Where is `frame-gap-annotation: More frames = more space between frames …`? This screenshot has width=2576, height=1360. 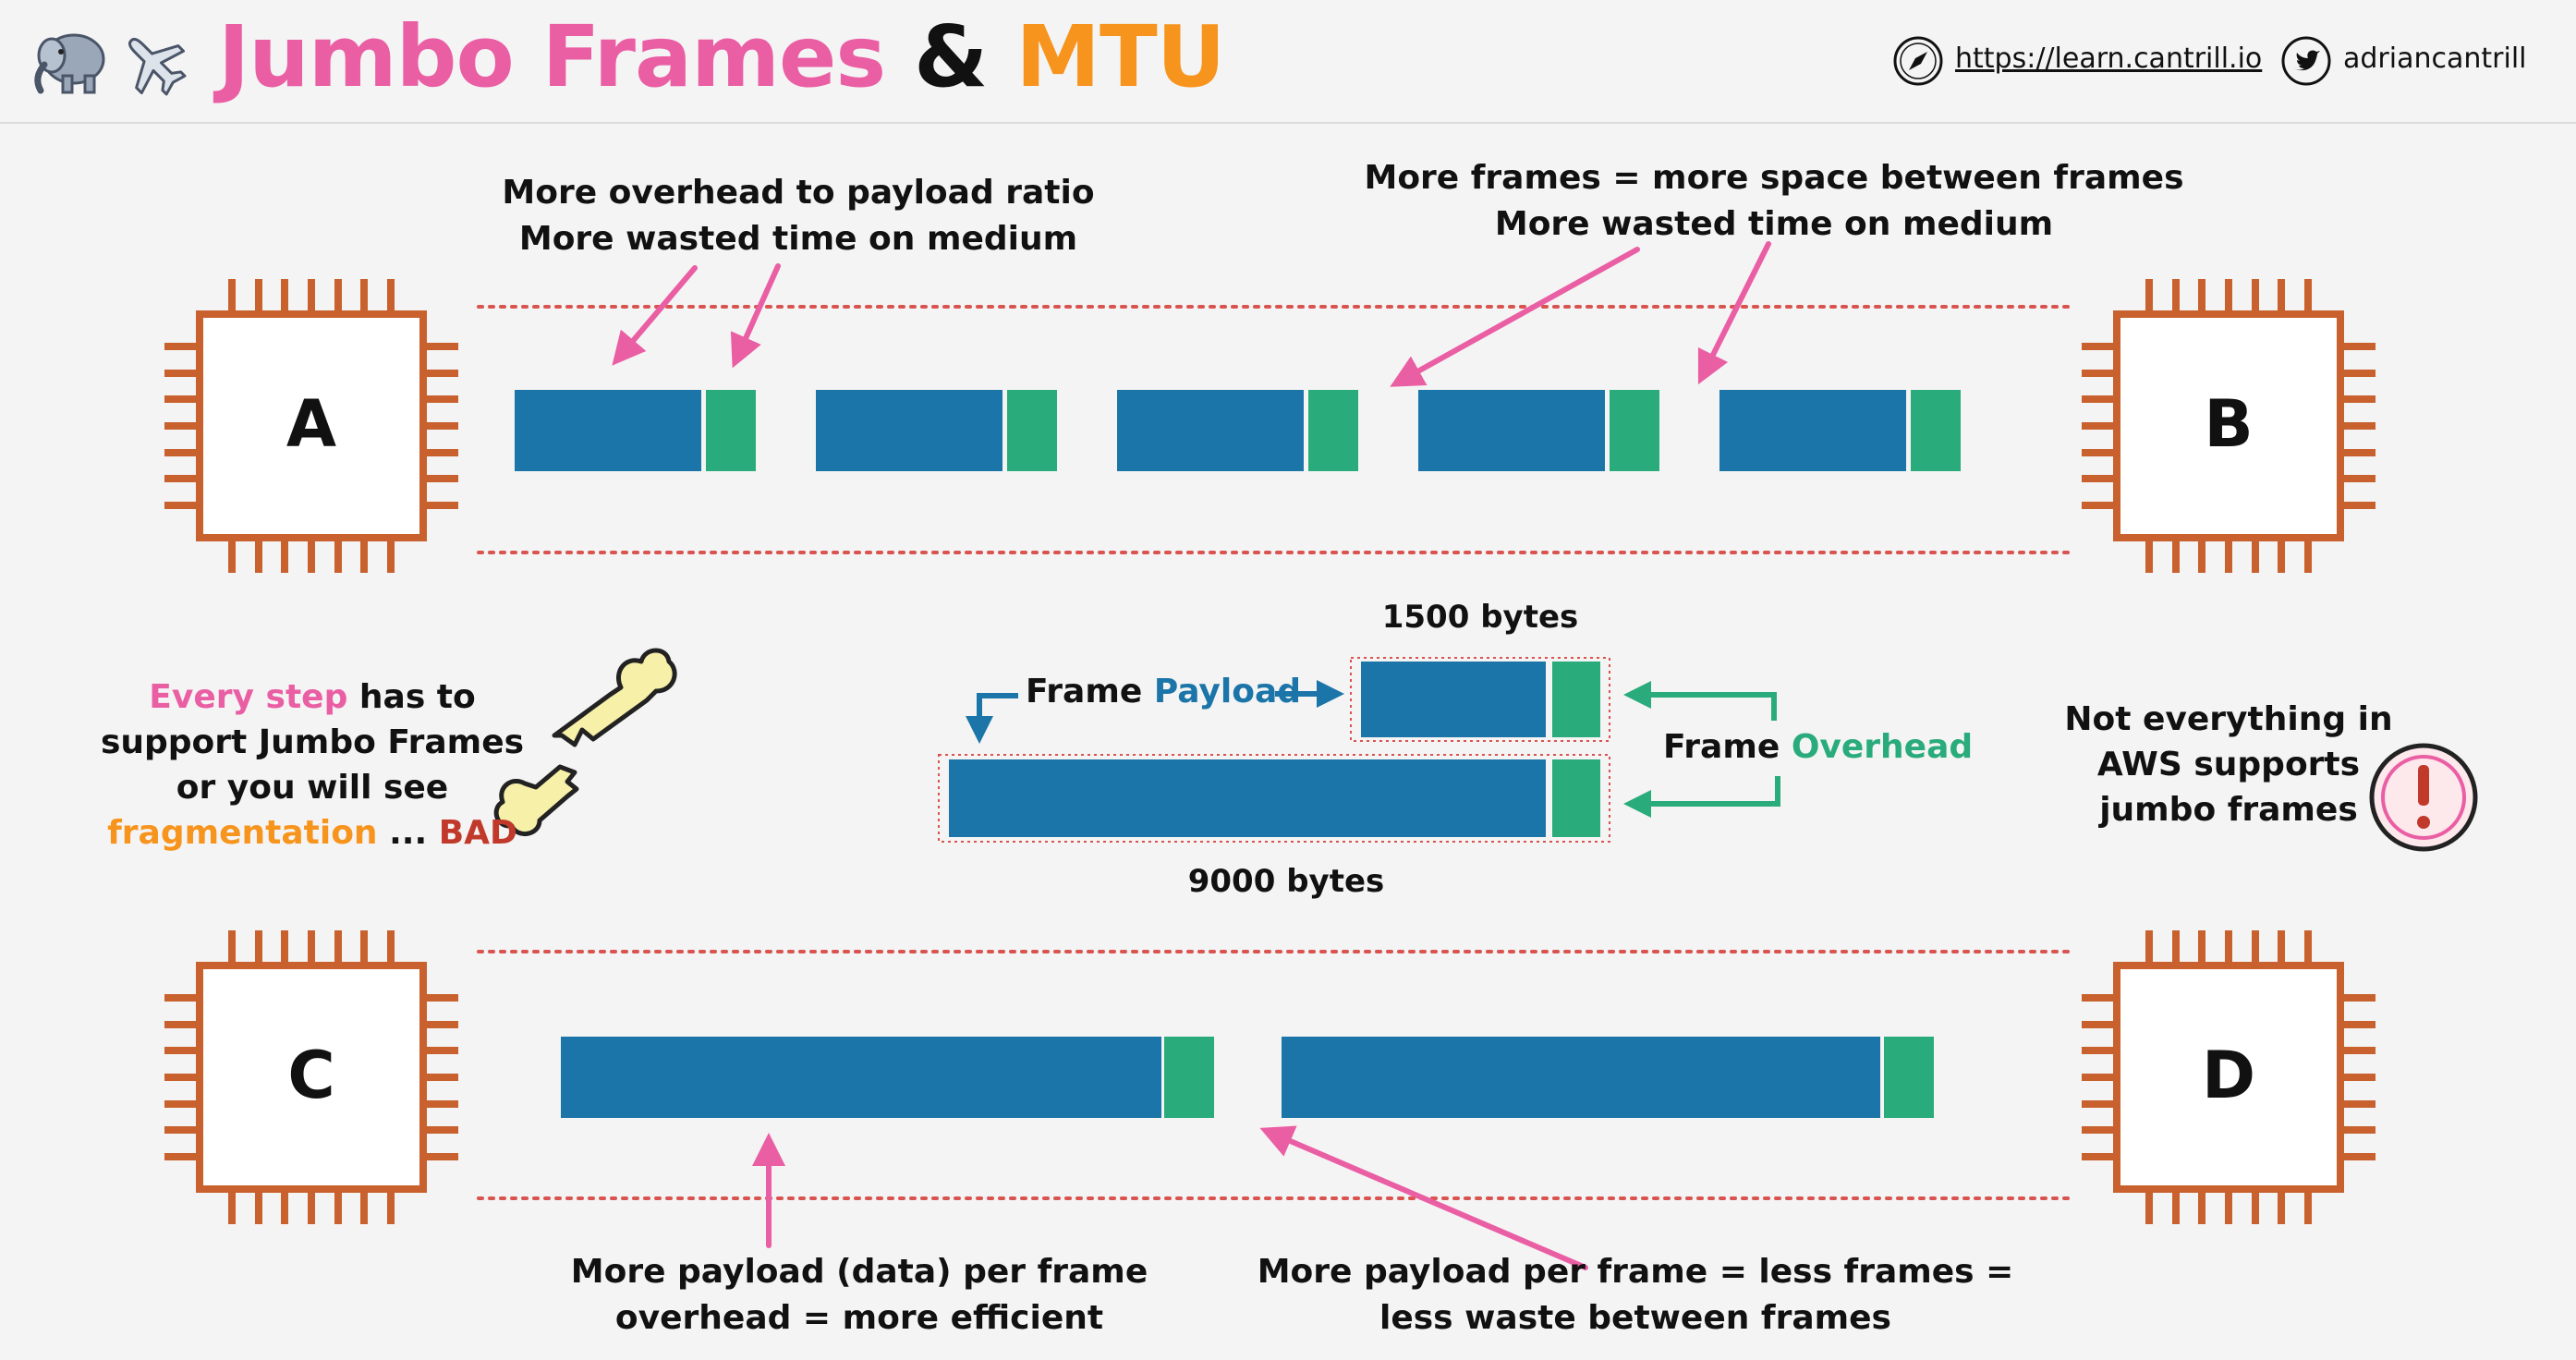
frame-gap-annotation: More frames = more space between frames … is located at coordinates (1774, 201).